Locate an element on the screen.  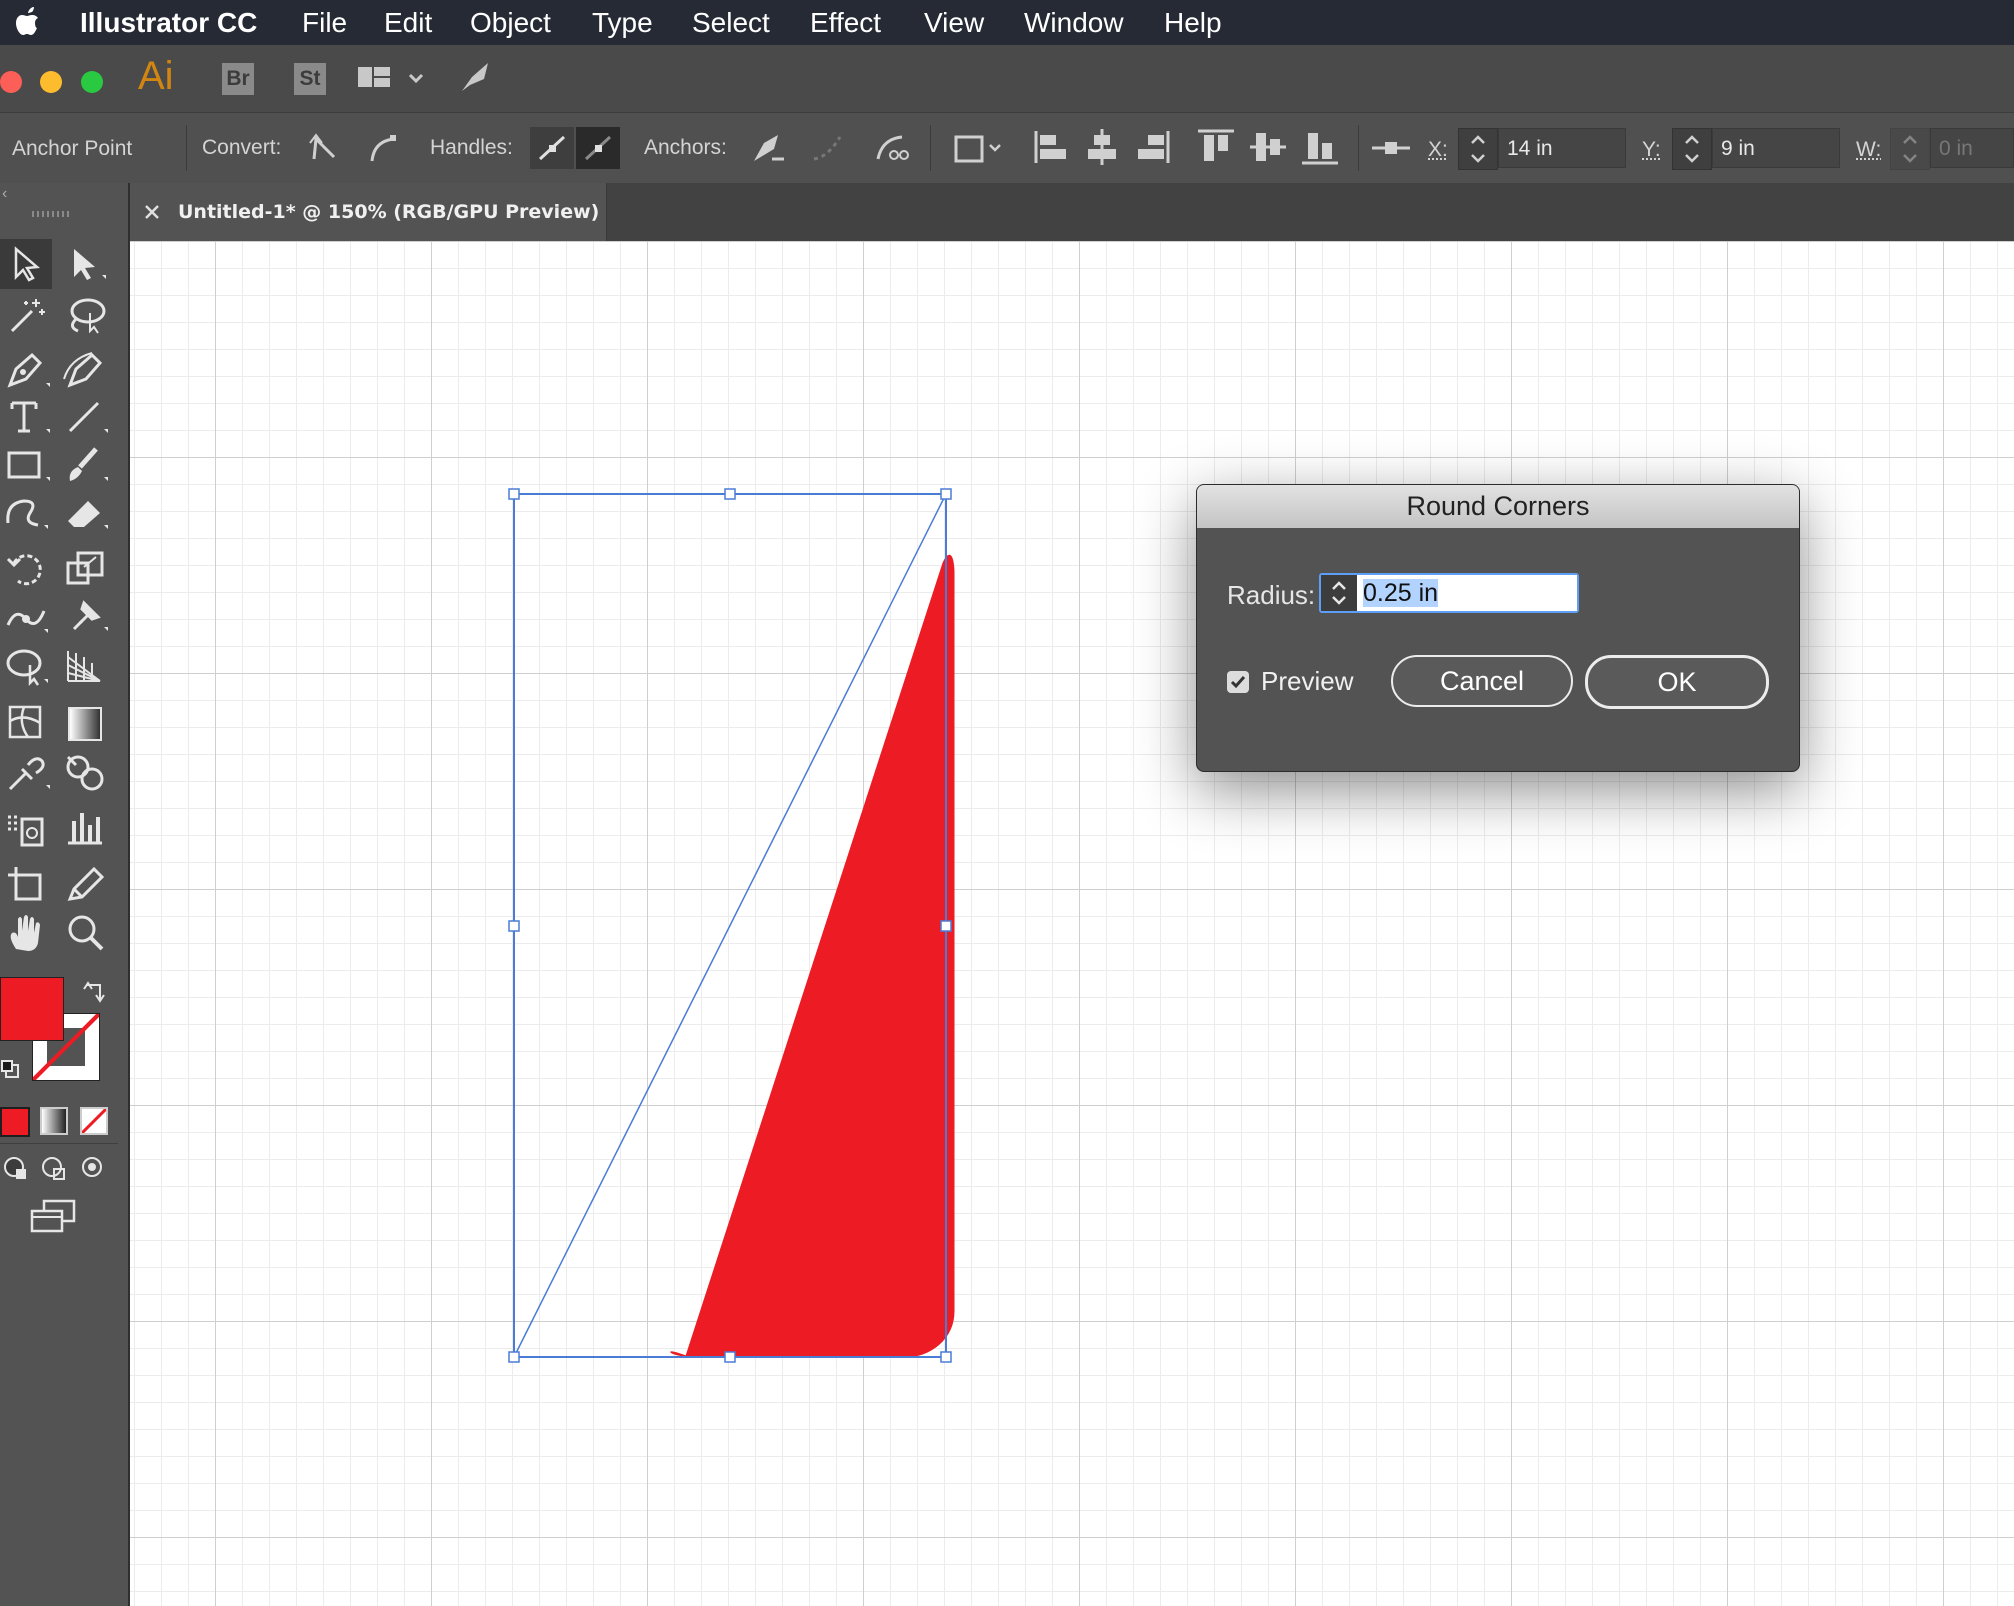
change-screen-mode-icon is located at coordinates (54, 1217).